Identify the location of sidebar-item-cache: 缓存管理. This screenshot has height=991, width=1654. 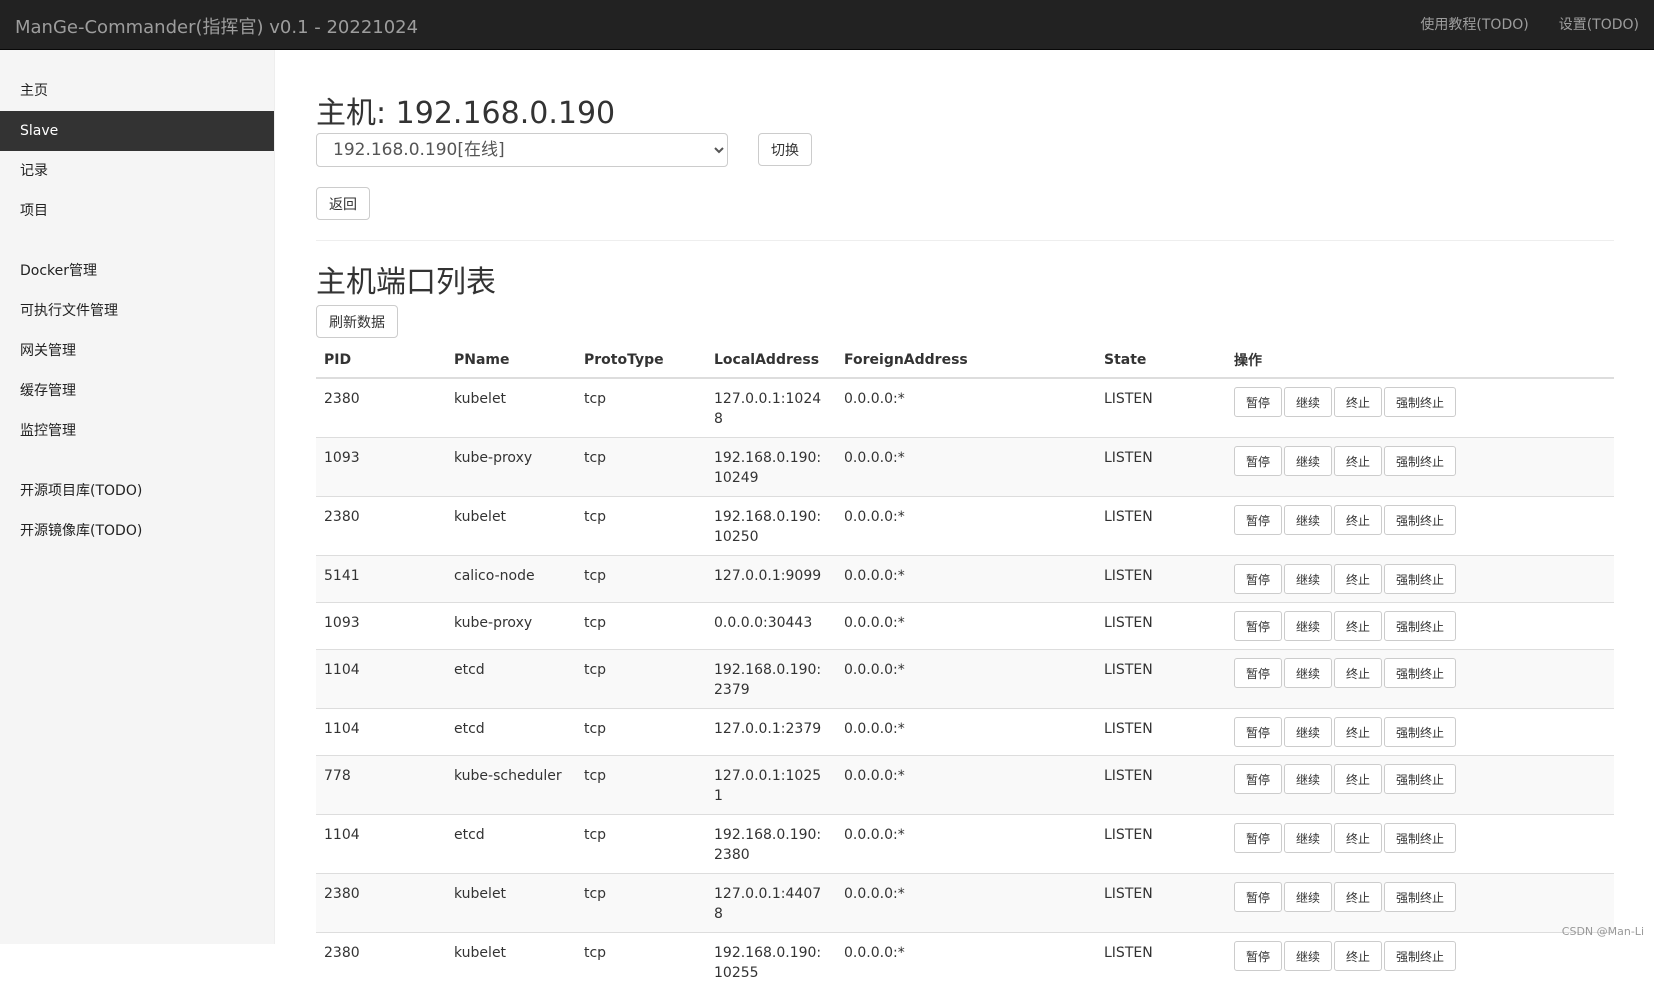
(137, 391).